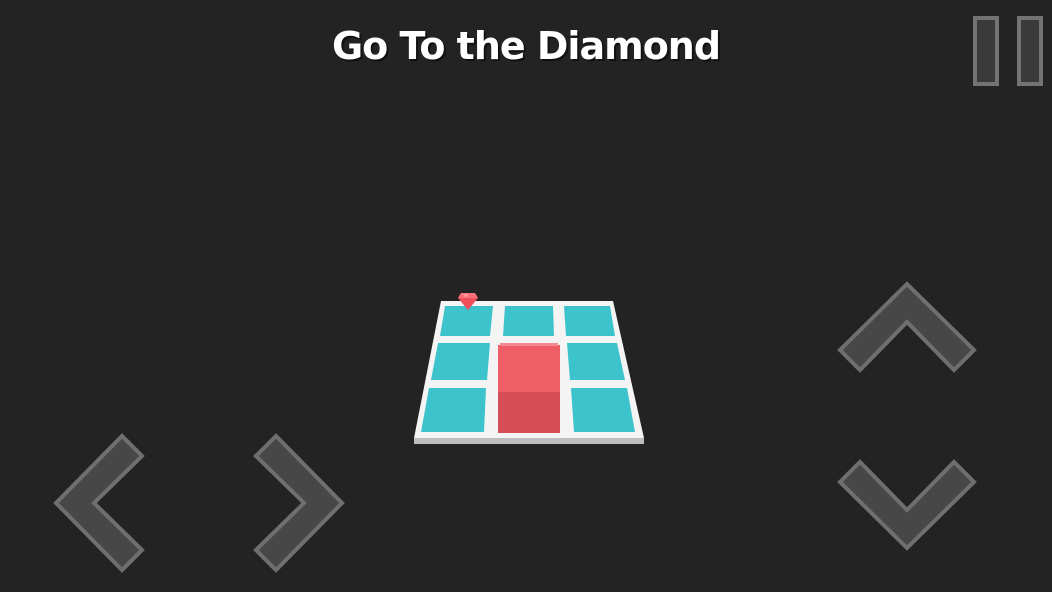 The width and height of the screenshot is (1052, 592). I want to click on move-up-button, so click(907, 328).